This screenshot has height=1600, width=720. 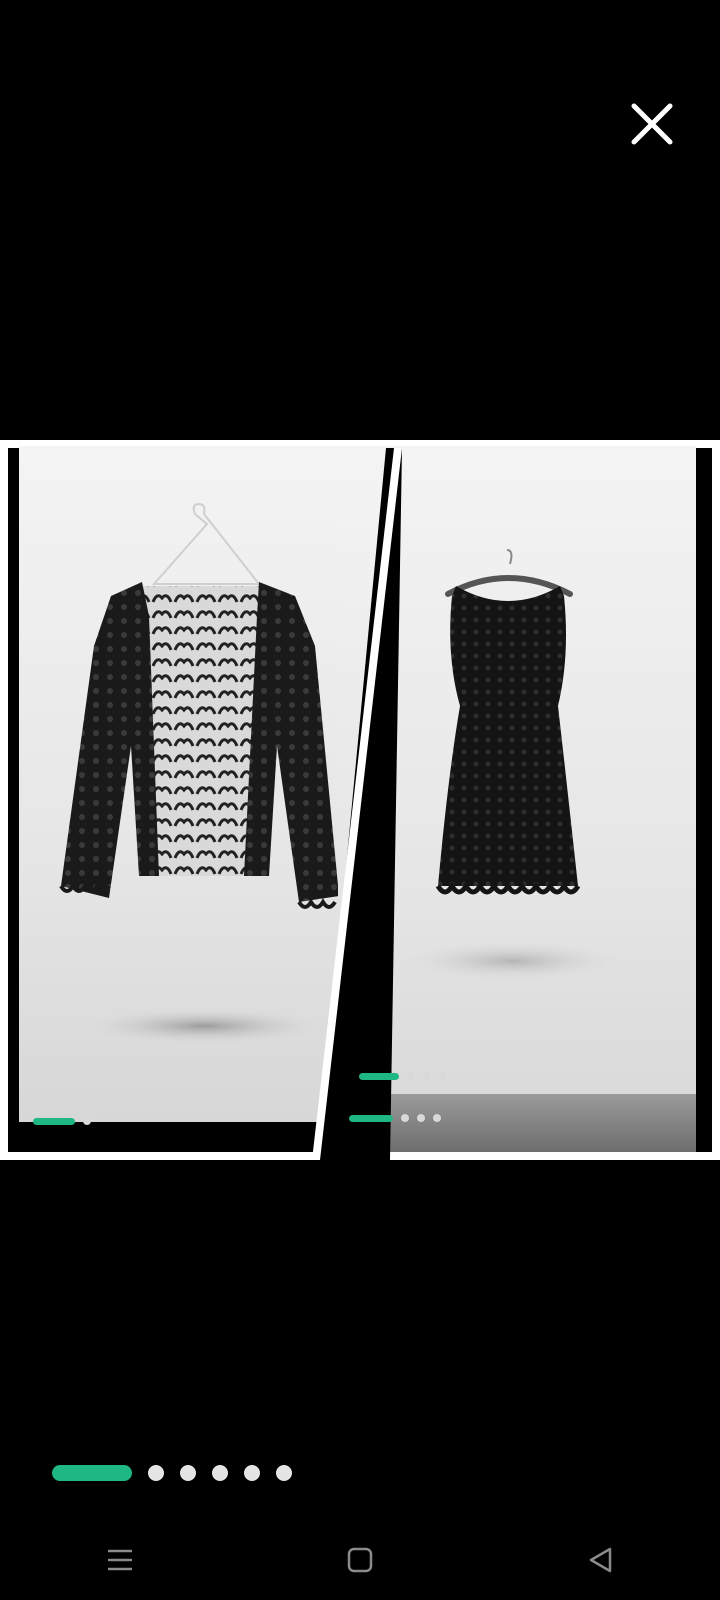 I want to click on close-button, so click(x=652, y=124).